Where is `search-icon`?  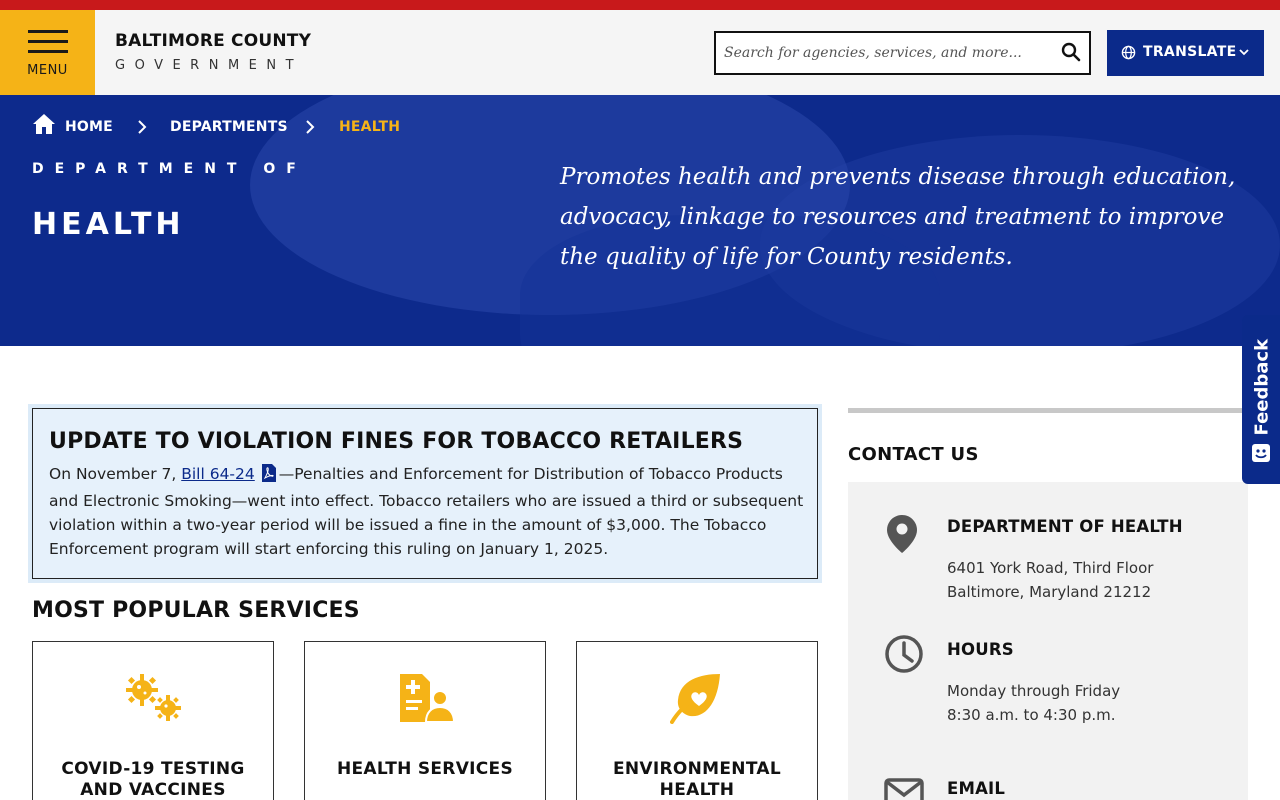 search-icon is located at coordinates (1071, 54).